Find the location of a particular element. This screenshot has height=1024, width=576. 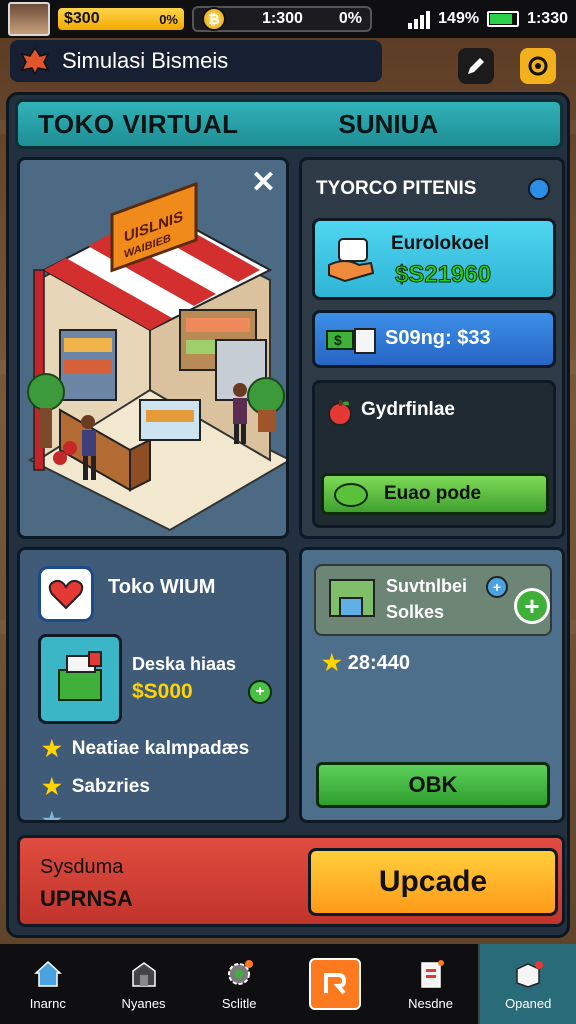

savings-card: $ S09ng: $33 is located at coordinates (434, 339).